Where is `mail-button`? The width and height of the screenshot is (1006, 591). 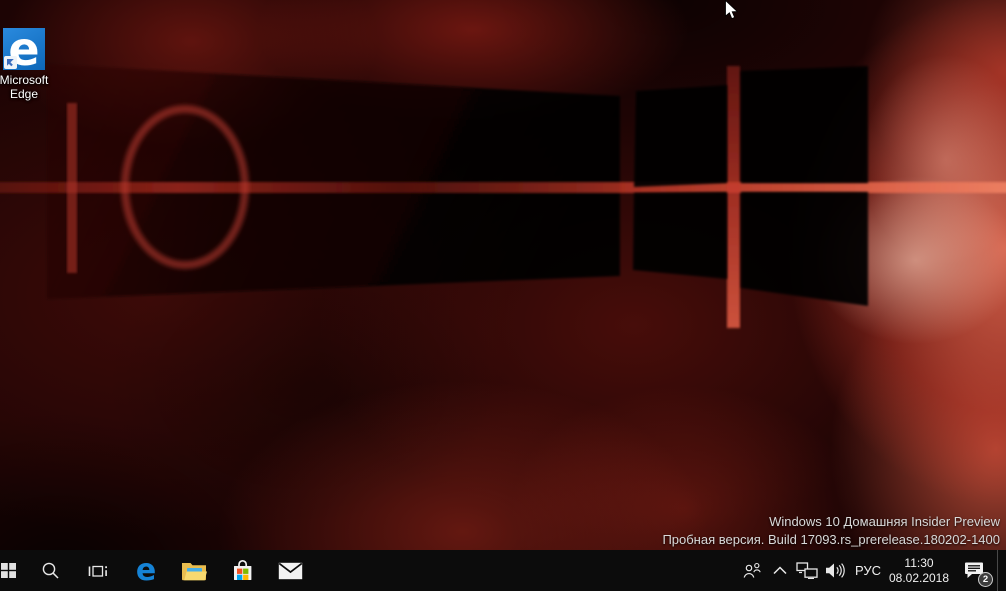 mail-button is located at coordinates (290, 570).